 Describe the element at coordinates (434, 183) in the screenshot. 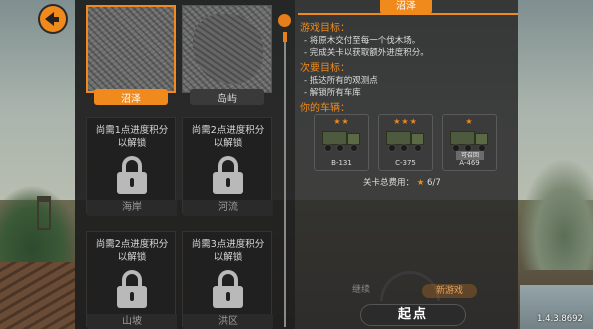

I see `cost-value: 6/7` at that location.